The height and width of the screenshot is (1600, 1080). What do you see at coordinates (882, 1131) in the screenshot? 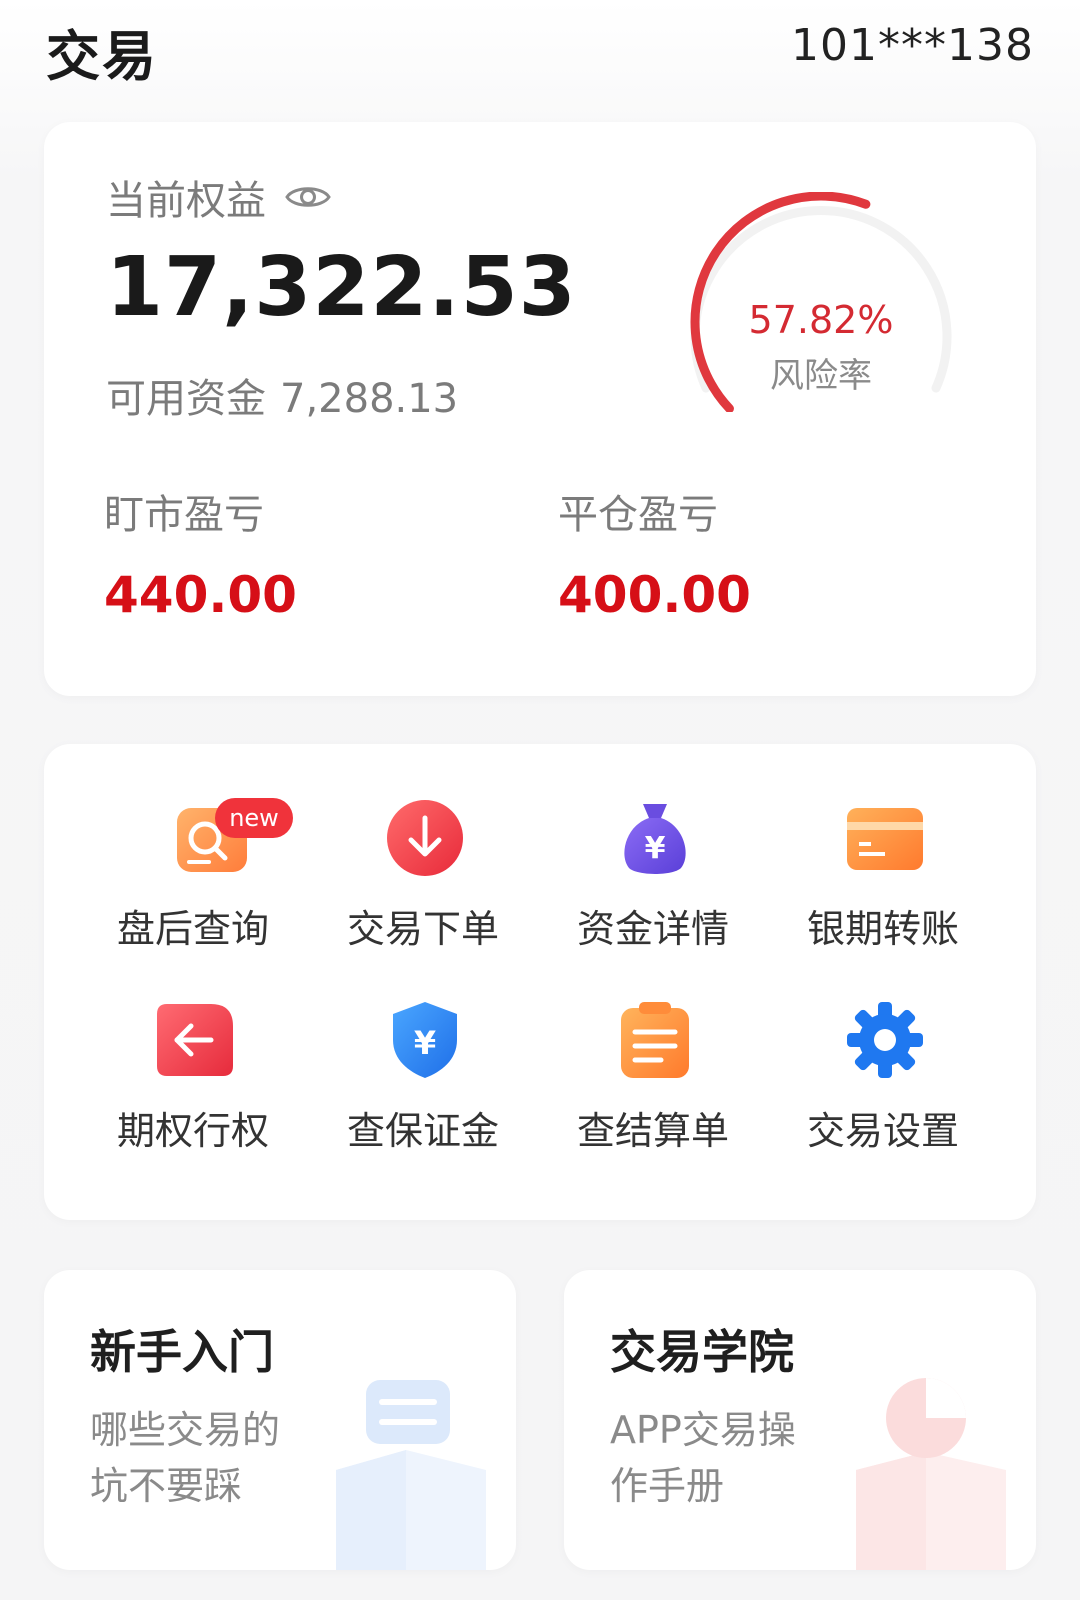
I see `menu-label: 交易设置` at bounding box center [882, 1131].